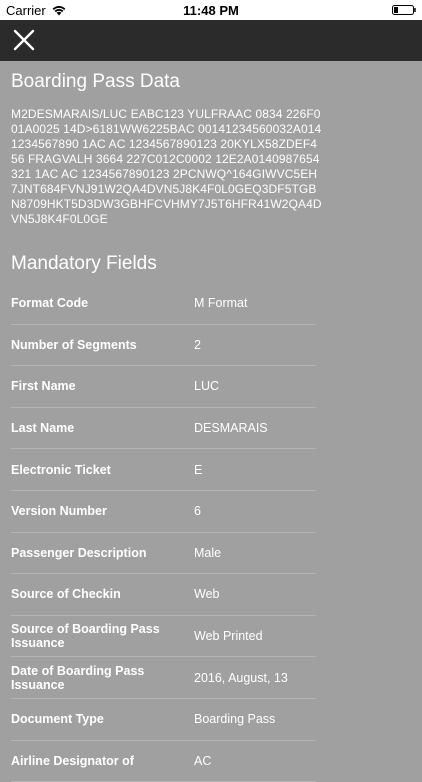 The image size is (422, 782). What do you see at coordinates (72, 760) in the screenshot?
I see `field-label: Airline Designator of` at bounding box center [72, 760].